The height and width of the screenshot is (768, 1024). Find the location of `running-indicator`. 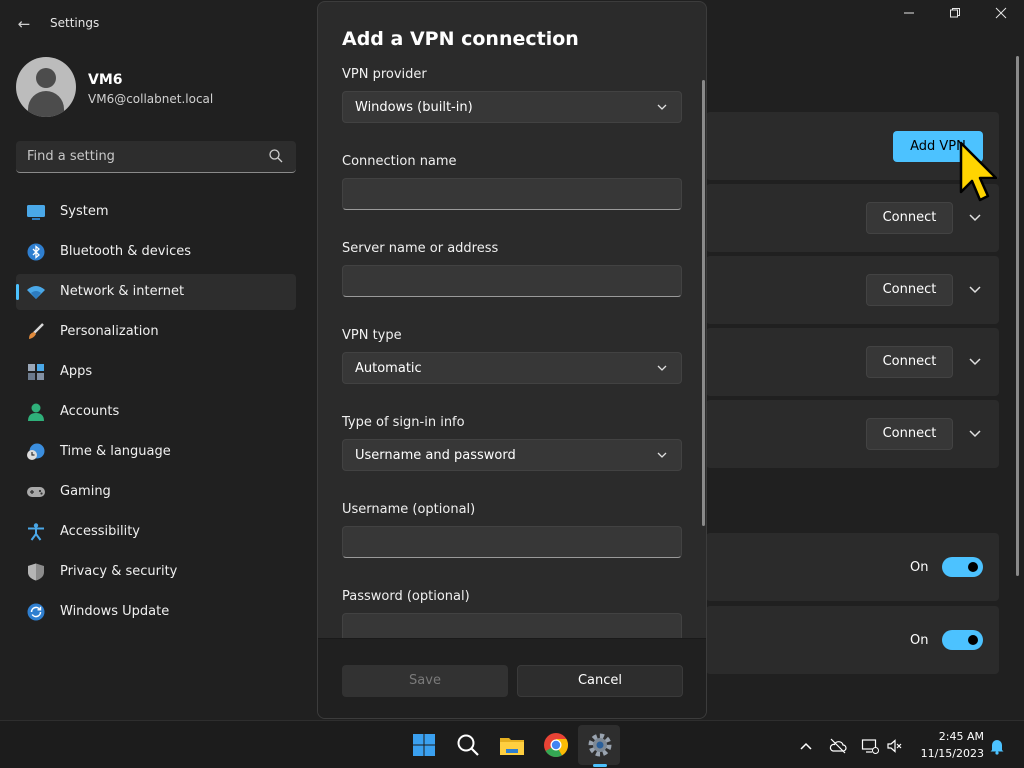

running-indicator is located at coordinates (600, 765).